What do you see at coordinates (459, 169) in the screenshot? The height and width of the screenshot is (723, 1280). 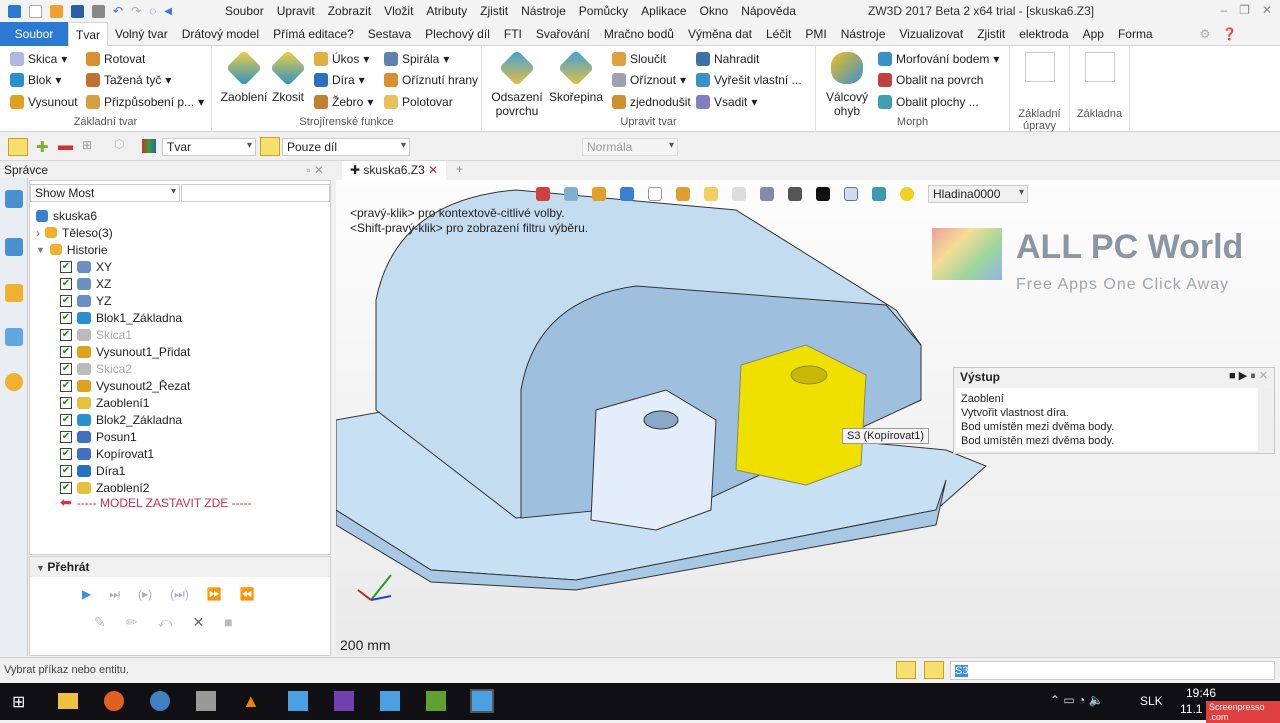 I see `new-tab-icon: +` at bounding box center [459, 169].